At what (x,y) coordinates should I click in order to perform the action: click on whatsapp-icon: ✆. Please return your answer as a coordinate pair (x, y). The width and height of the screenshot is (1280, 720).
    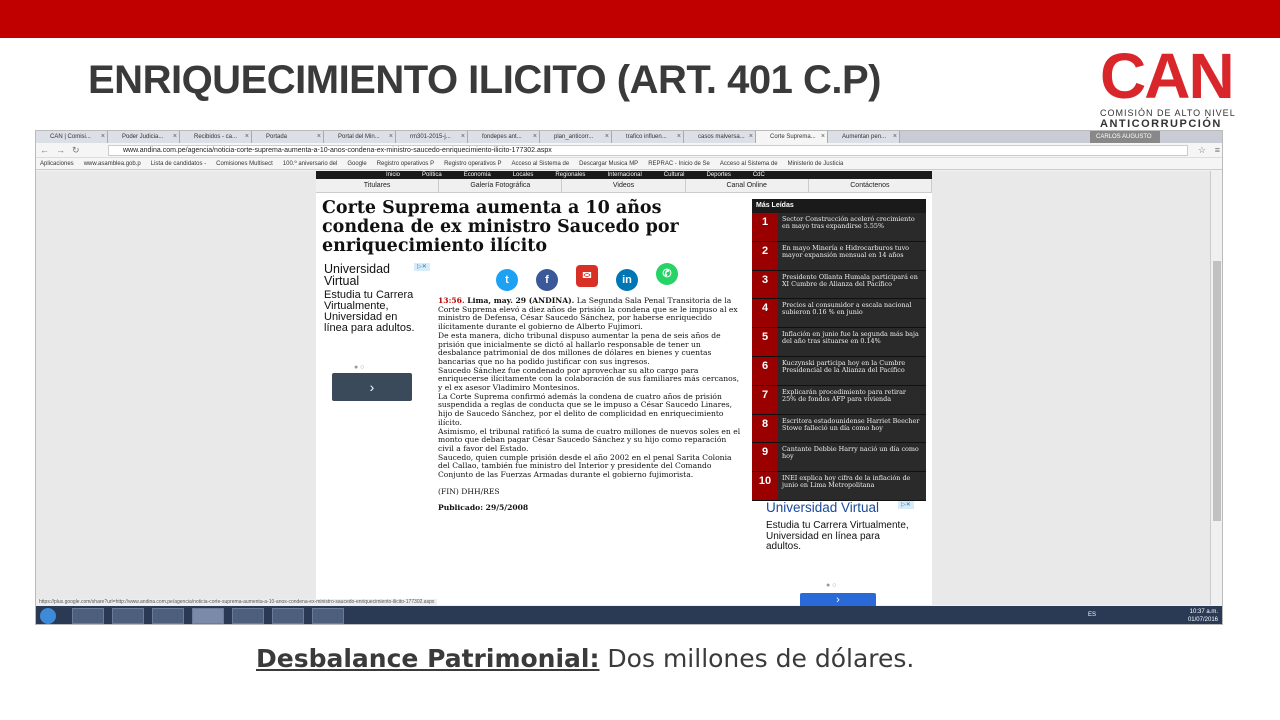
    Looking at the image, I should click on (667, 274).